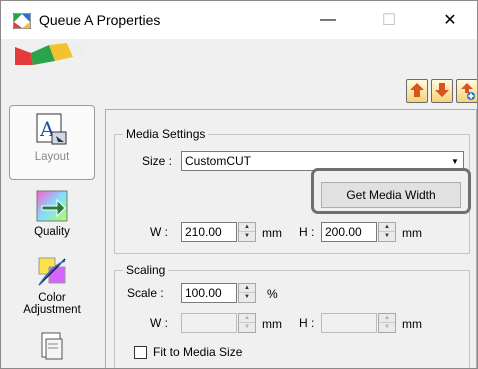 The height and width of the screenshot is (369, 478). Describe the element at coordinates (307, 323) in the screenshot. I see `scaling-h-label: H :` at that location.